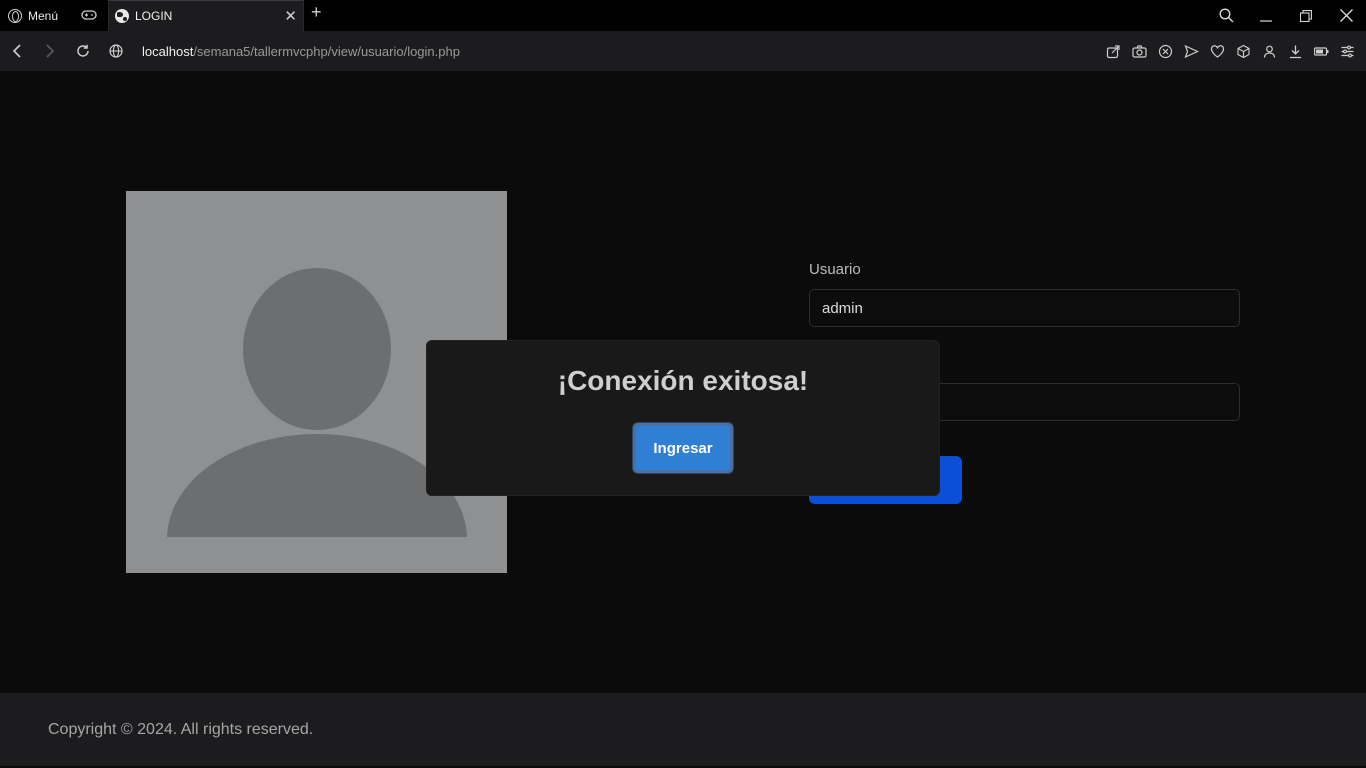 This screenshot has width=1366, height=768. Describe the element at coordinates (89, 15) in the screenshot. I see `gamepad-icon` at that location.